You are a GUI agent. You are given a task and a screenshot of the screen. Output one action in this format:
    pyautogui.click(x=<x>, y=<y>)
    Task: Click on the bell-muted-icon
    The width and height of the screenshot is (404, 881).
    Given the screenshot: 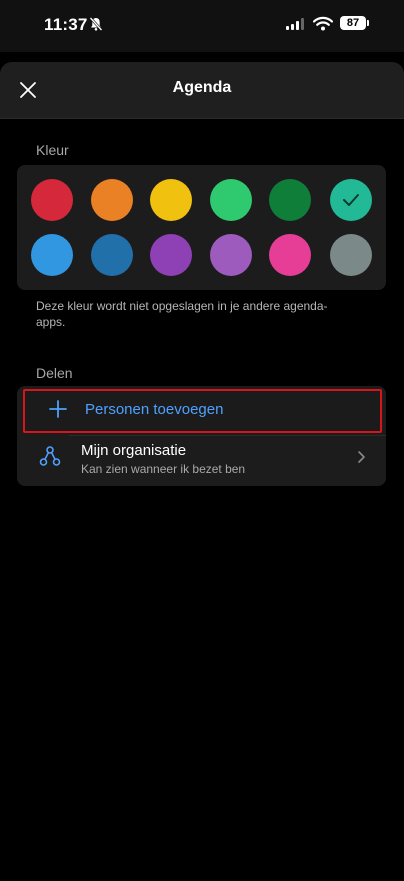 What is the action you would take?
    pyautogui.click(x=96, y=24)
    